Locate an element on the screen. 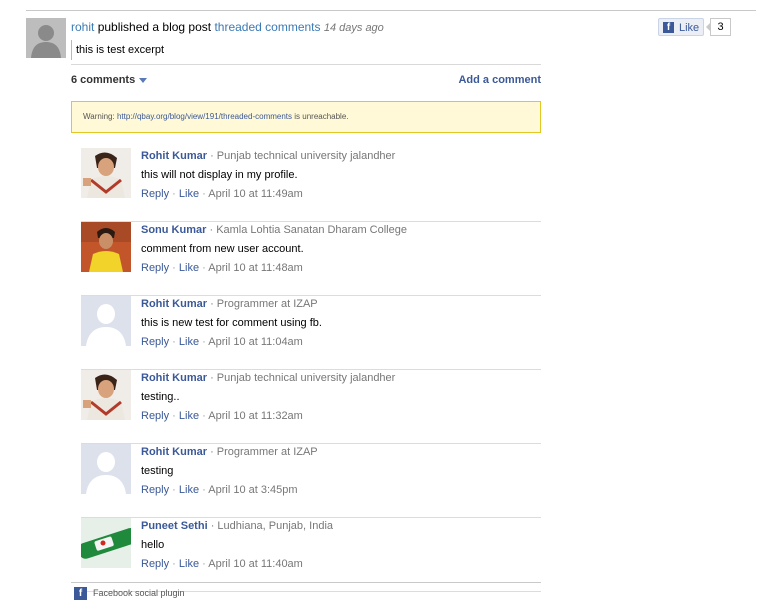 The image size is (773, 609). top-divider is located at coordinates (391, 10).